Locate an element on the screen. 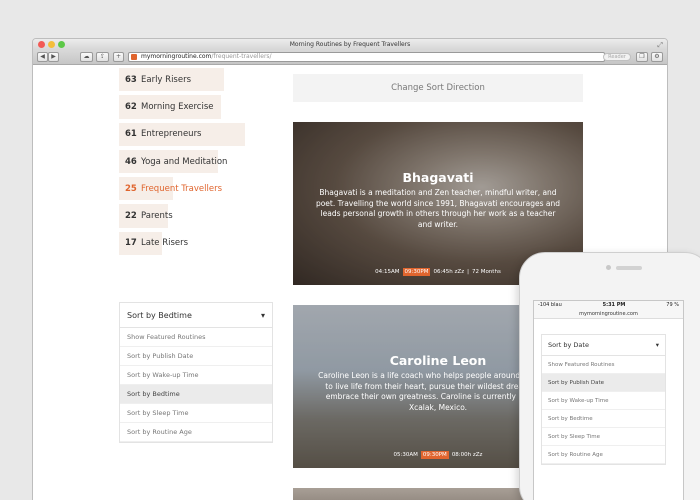 The width and height of the screenshot is (700, 500). mobile-sort-option: Sort by Wake-up Time is located at coordinates (603, 401).